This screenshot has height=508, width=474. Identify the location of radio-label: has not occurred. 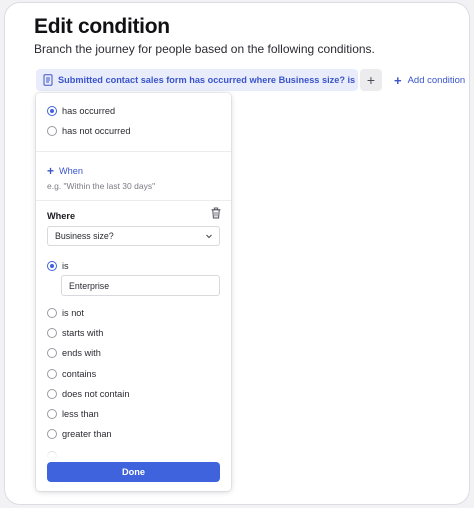
(96, 131).